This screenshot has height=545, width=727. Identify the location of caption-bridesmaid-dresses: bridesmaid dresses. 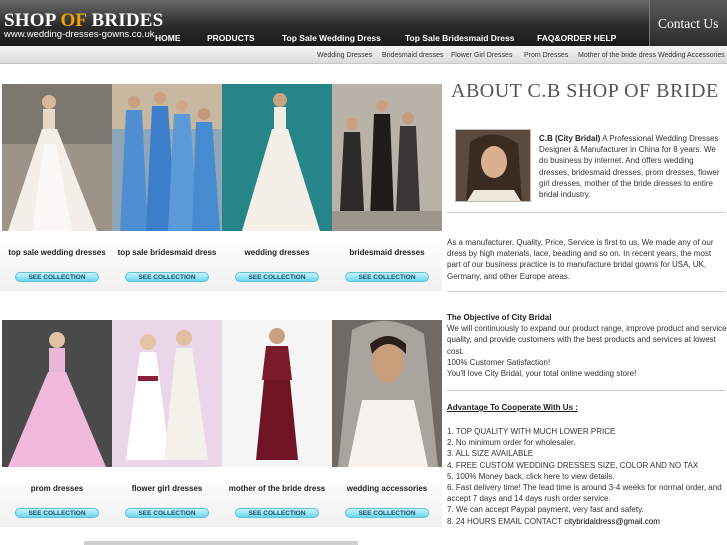
(387, 252).